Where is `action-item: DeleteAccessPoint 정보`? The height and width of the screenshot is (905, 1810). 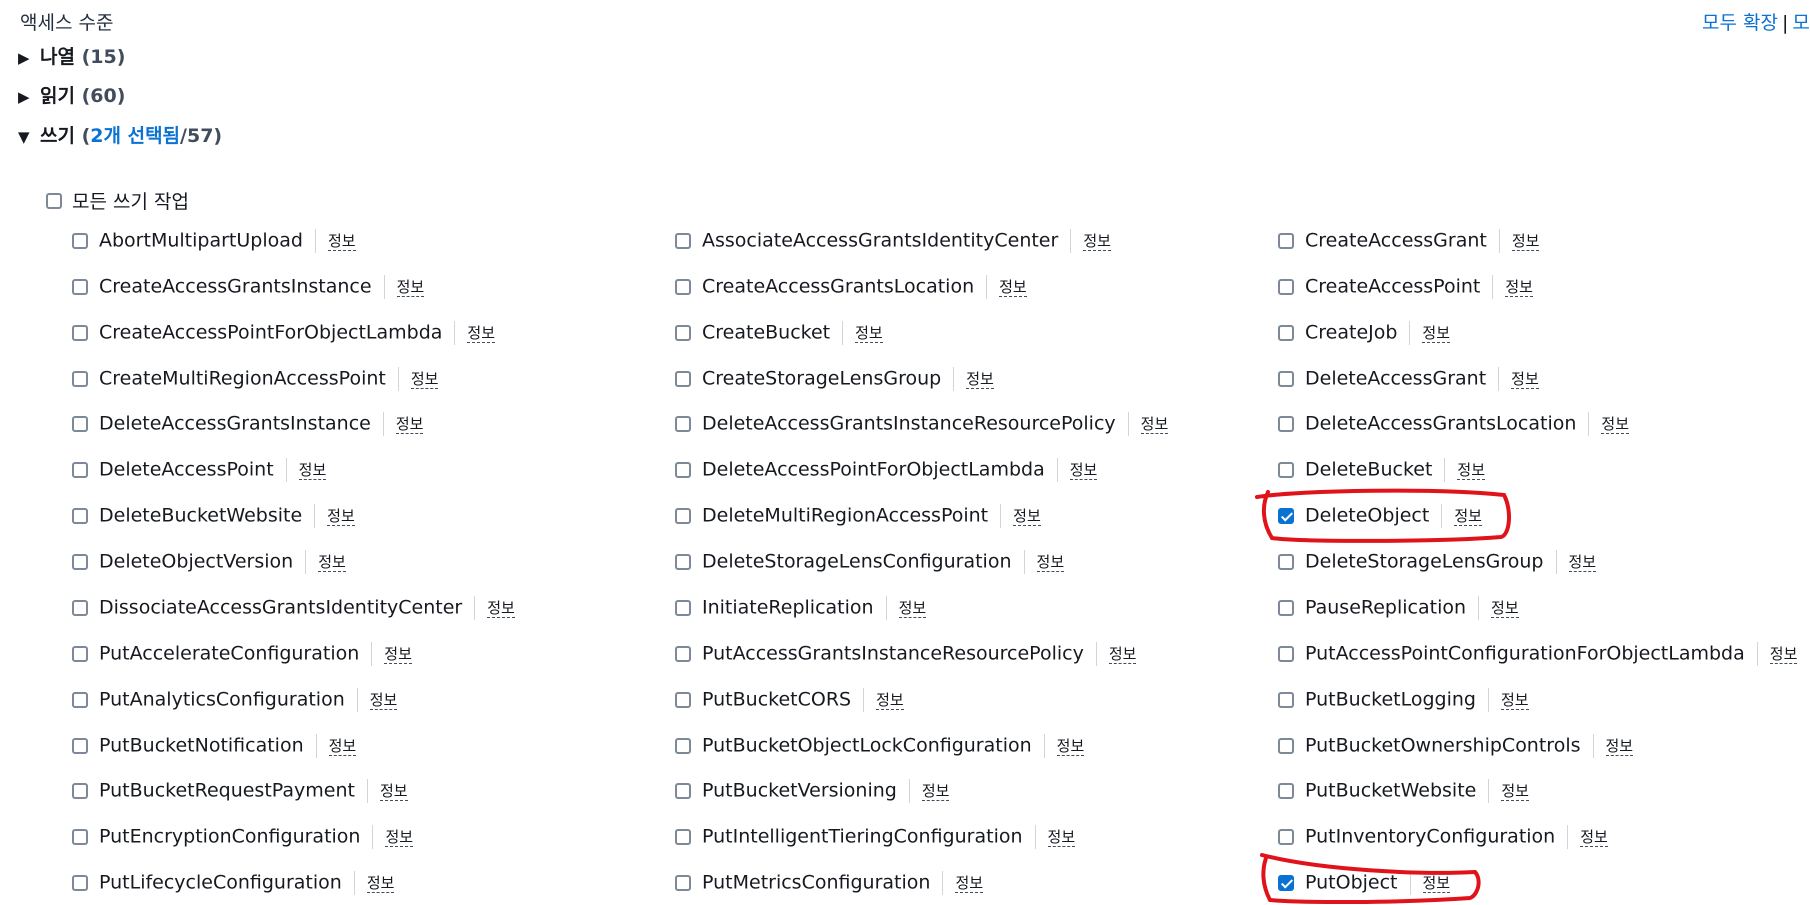 action-item: DeleteAccessPoint 정보 is located at coordinates (199, 469).